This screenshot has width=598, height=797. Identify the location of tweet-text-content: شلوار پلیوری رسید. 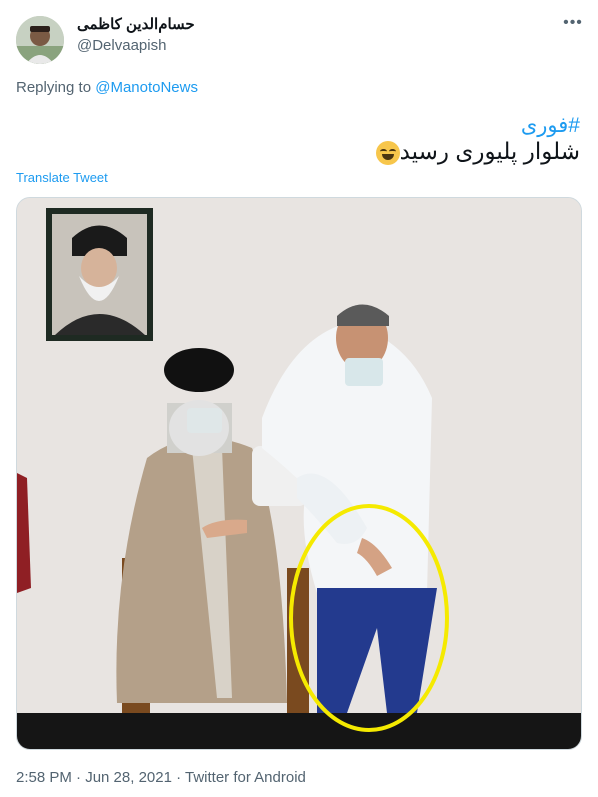
(489, 151).